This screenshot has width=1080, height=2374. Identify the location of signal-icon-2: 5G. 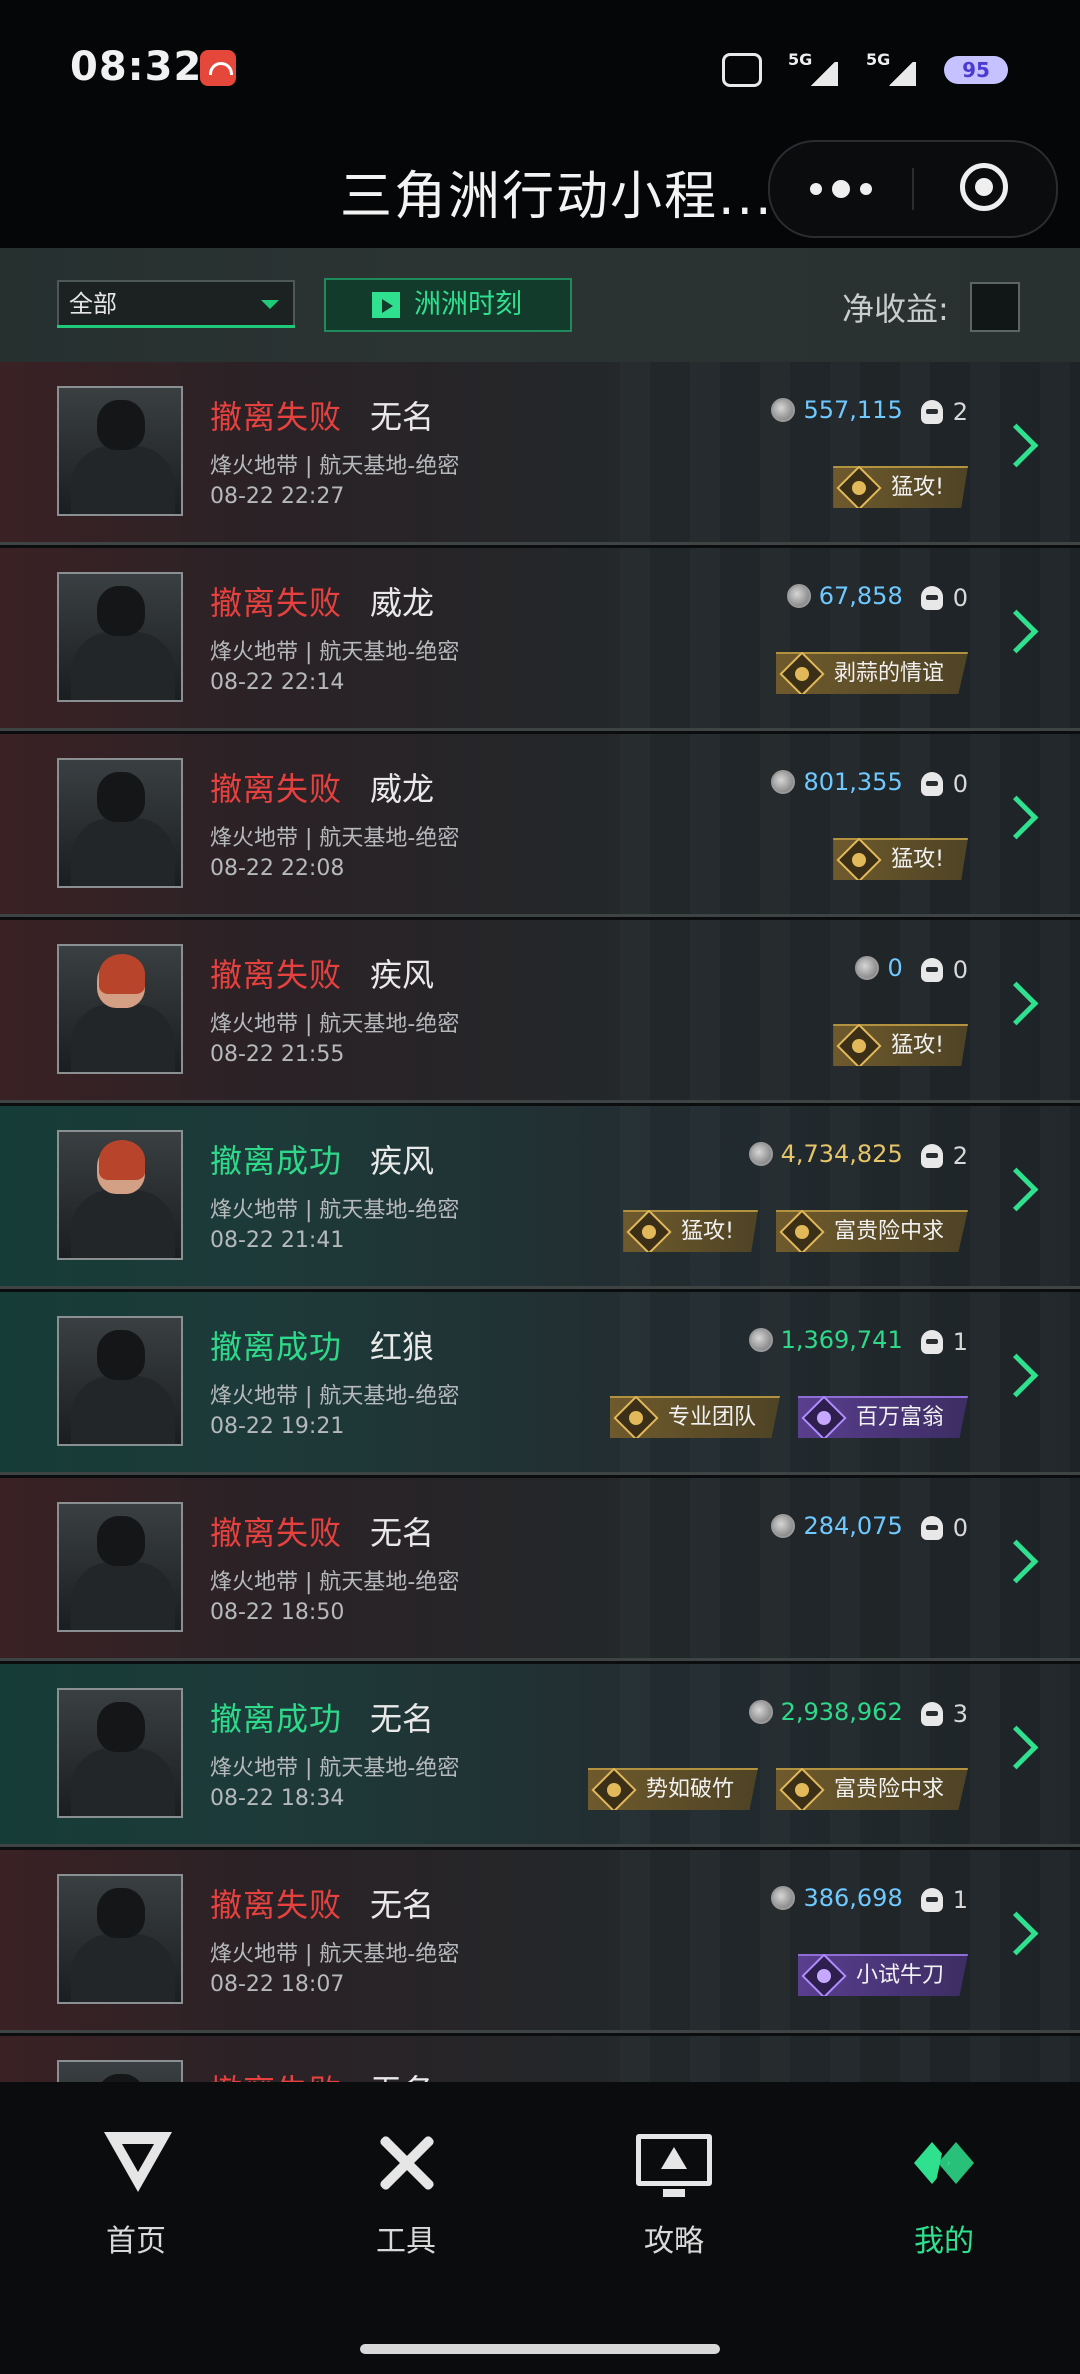
(892, 70).